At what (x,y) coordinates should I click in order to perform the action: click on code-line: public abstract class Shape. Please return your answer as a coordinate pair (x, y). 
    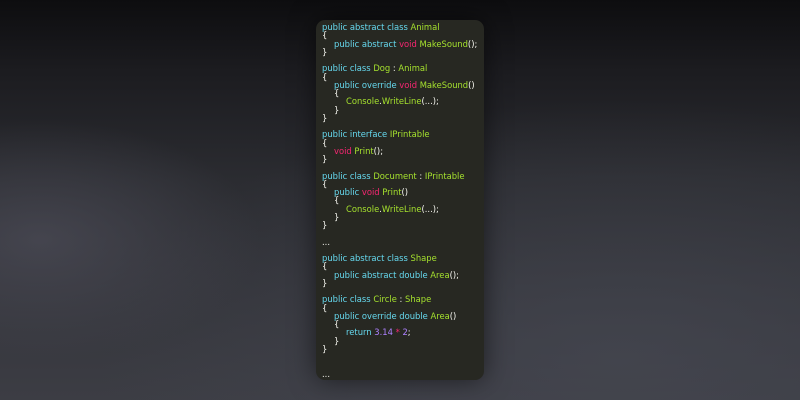
    Looking at the image, I should click on (401, 258).